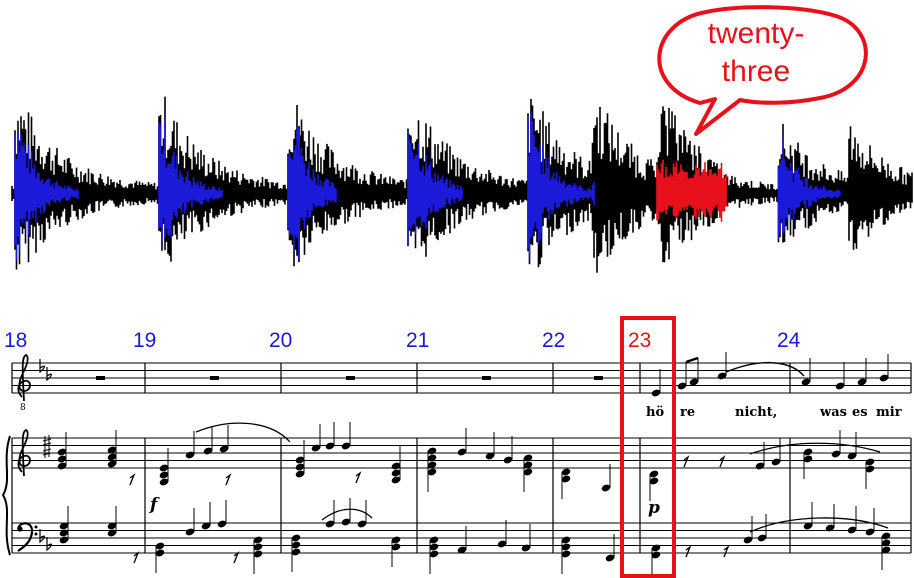  I want to click on tie, so click(765, 369).